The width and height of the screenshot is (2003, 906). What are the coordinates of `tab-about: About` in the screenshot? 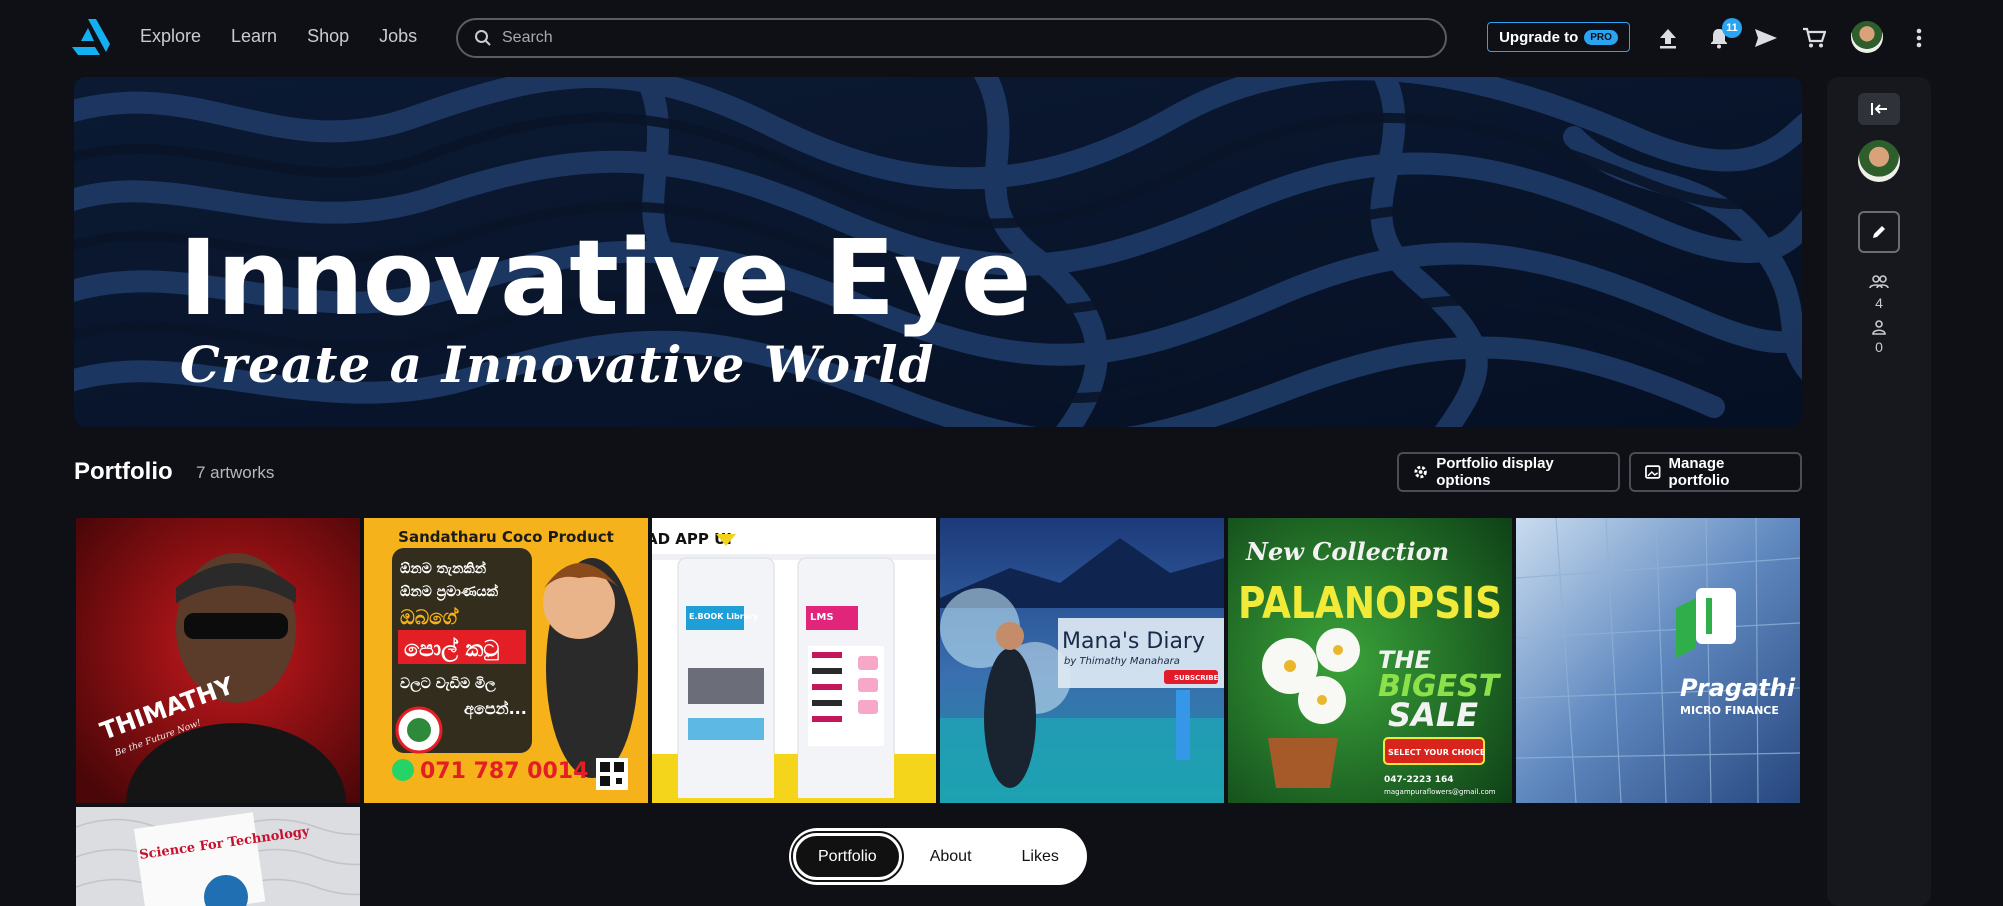 It's located at (951, 856).